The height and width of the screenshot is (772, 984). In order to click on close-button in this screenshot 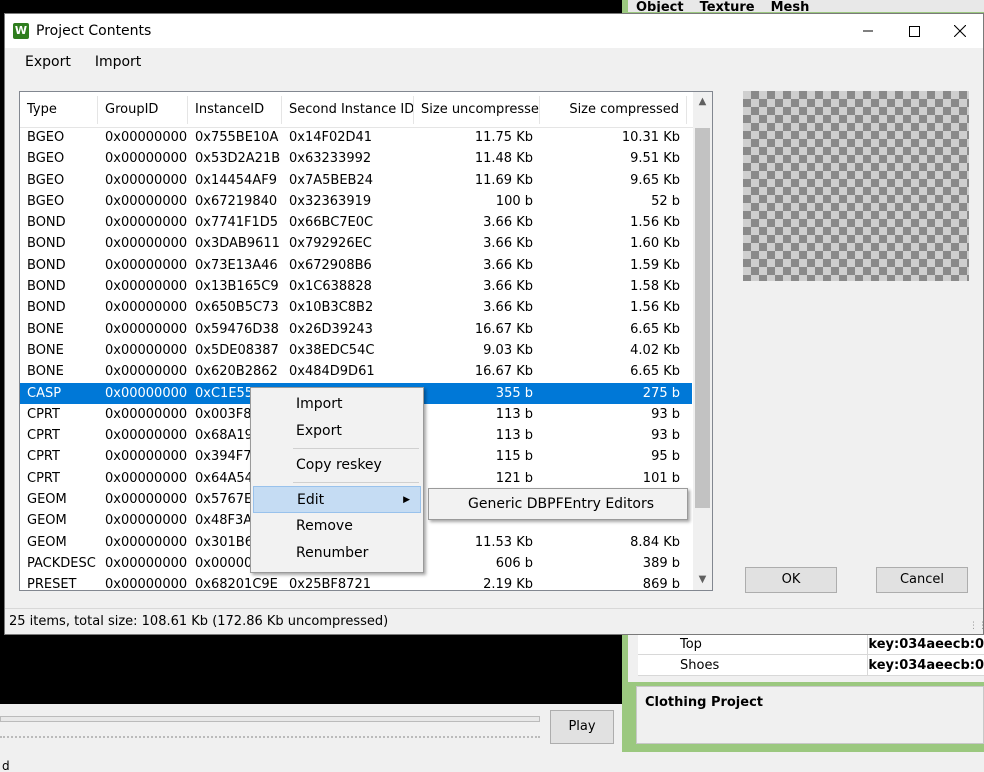, I will do `click(960, 31)`.